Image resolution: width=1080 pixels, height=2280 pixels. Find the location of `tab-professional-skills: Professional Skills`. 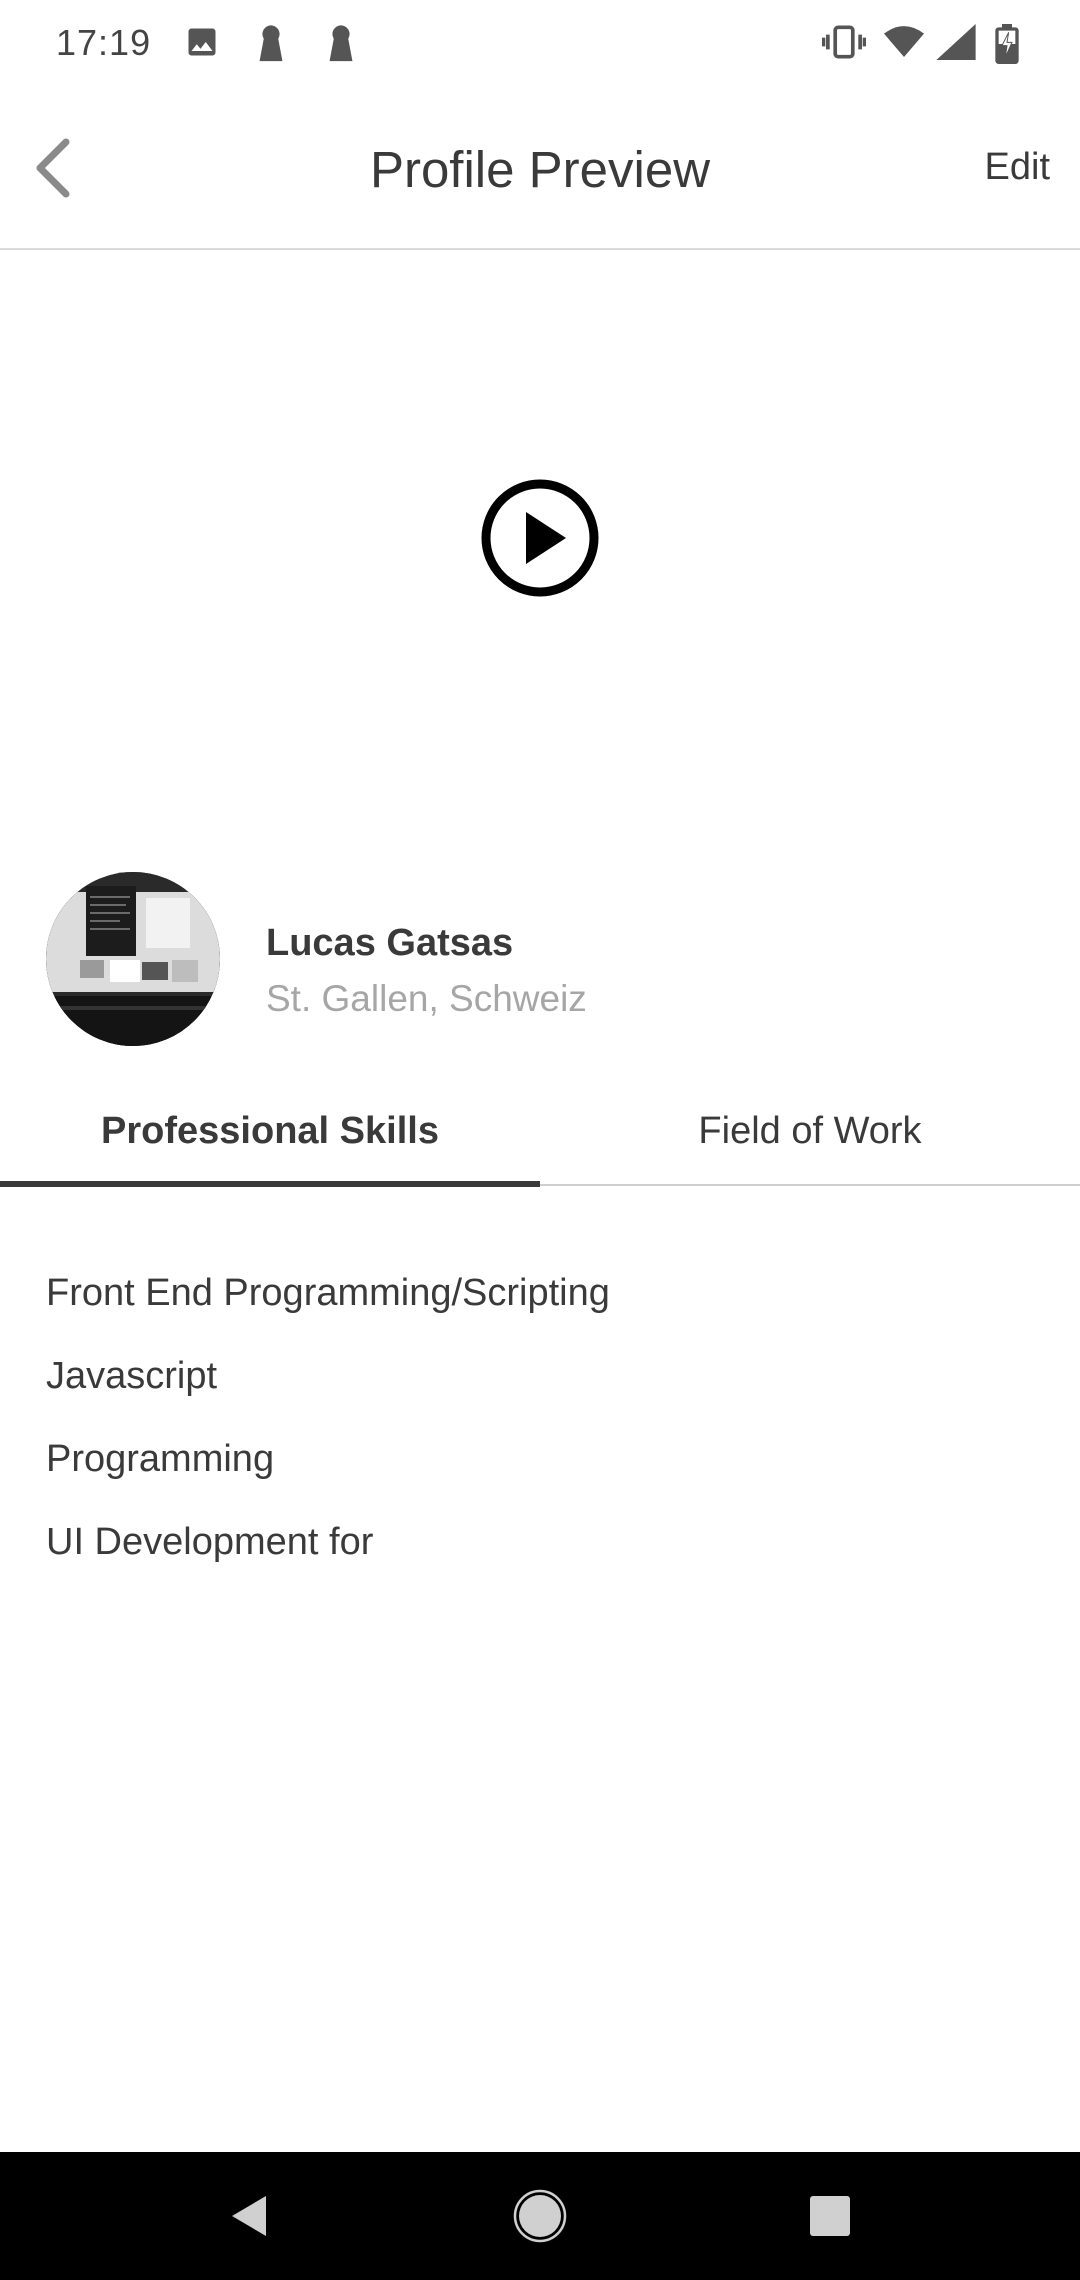

tab-professional-skills: Professional Skills is located at coordinates (270, 1128).